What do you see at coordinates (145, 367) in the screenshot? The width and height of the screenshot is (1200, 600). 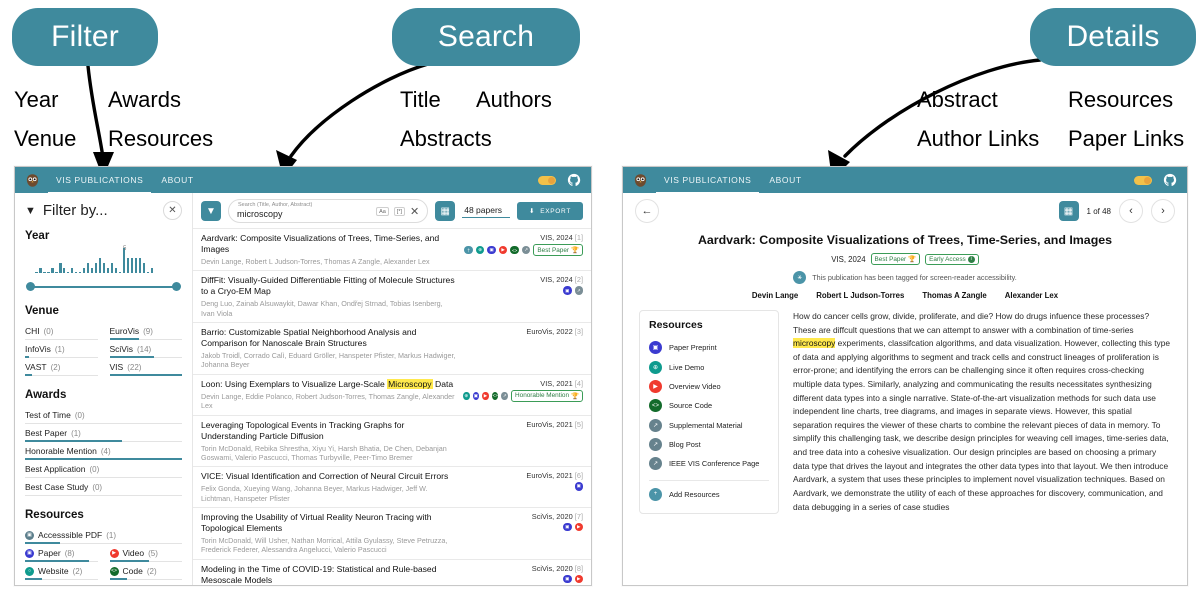 I see `filter-chip-vis: VIS (22)` at bounding box center [145, 367].